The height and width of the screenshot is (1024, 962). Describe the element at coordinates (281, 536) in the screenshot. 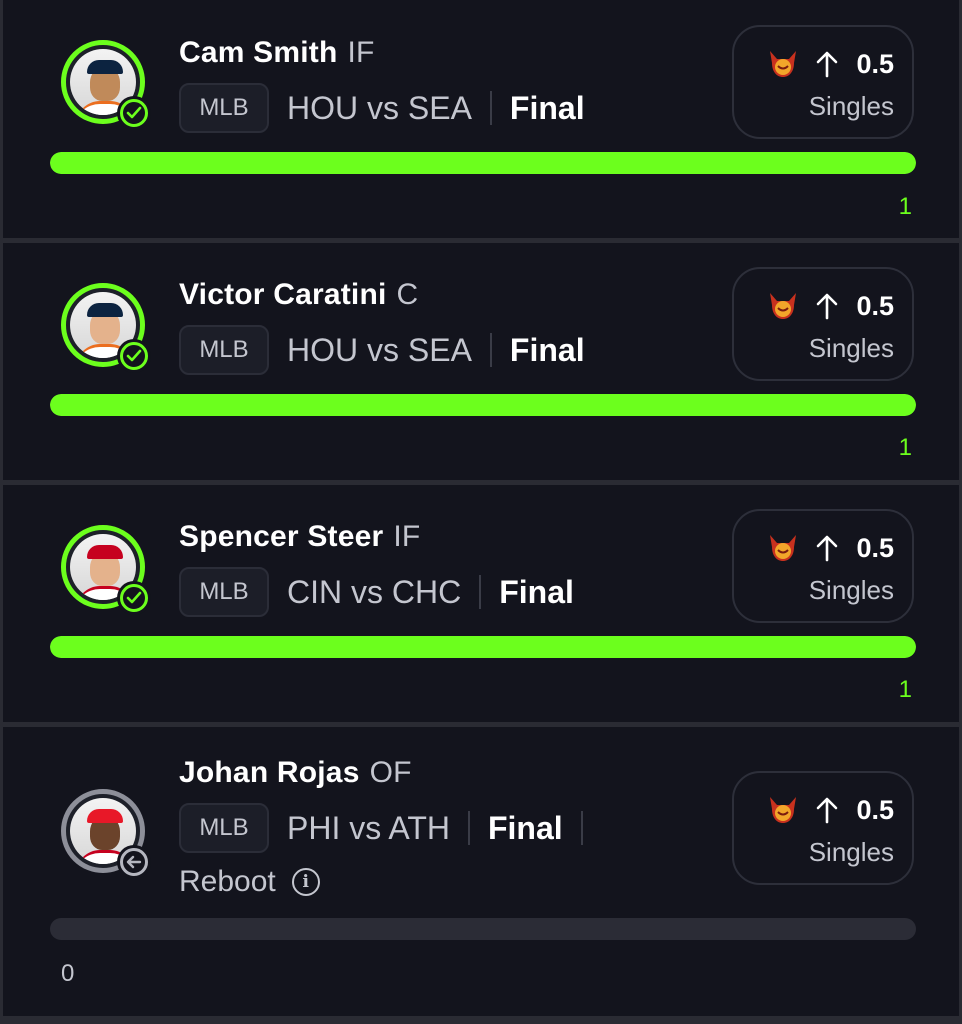

I see `player-name: Spencer Steer` at that location.